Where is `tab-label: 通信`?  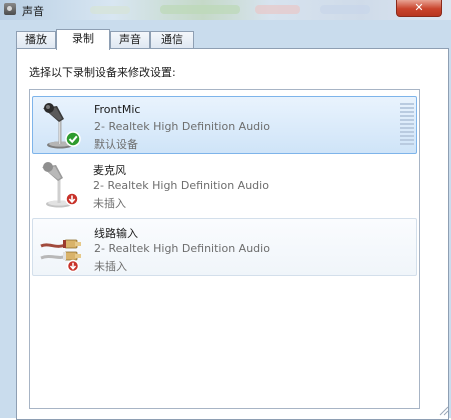
tab-label: 通信 is located at coordinates (172, 39).